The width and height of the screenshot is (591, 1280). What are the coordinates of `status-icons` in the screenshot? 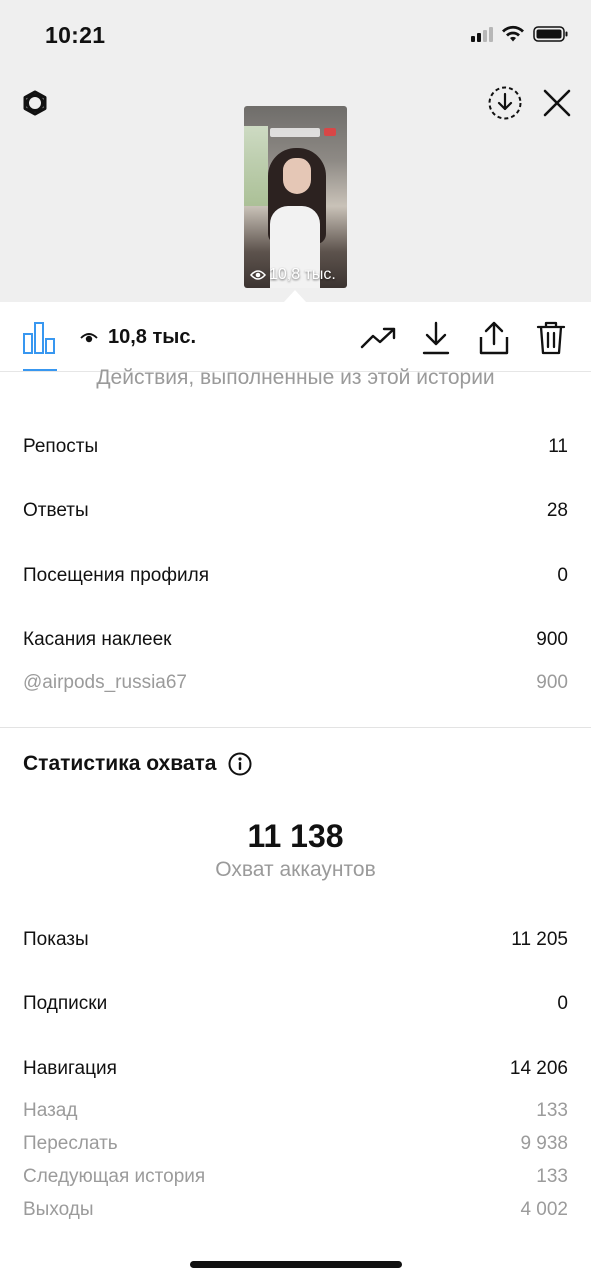 It's located at (520, 34).